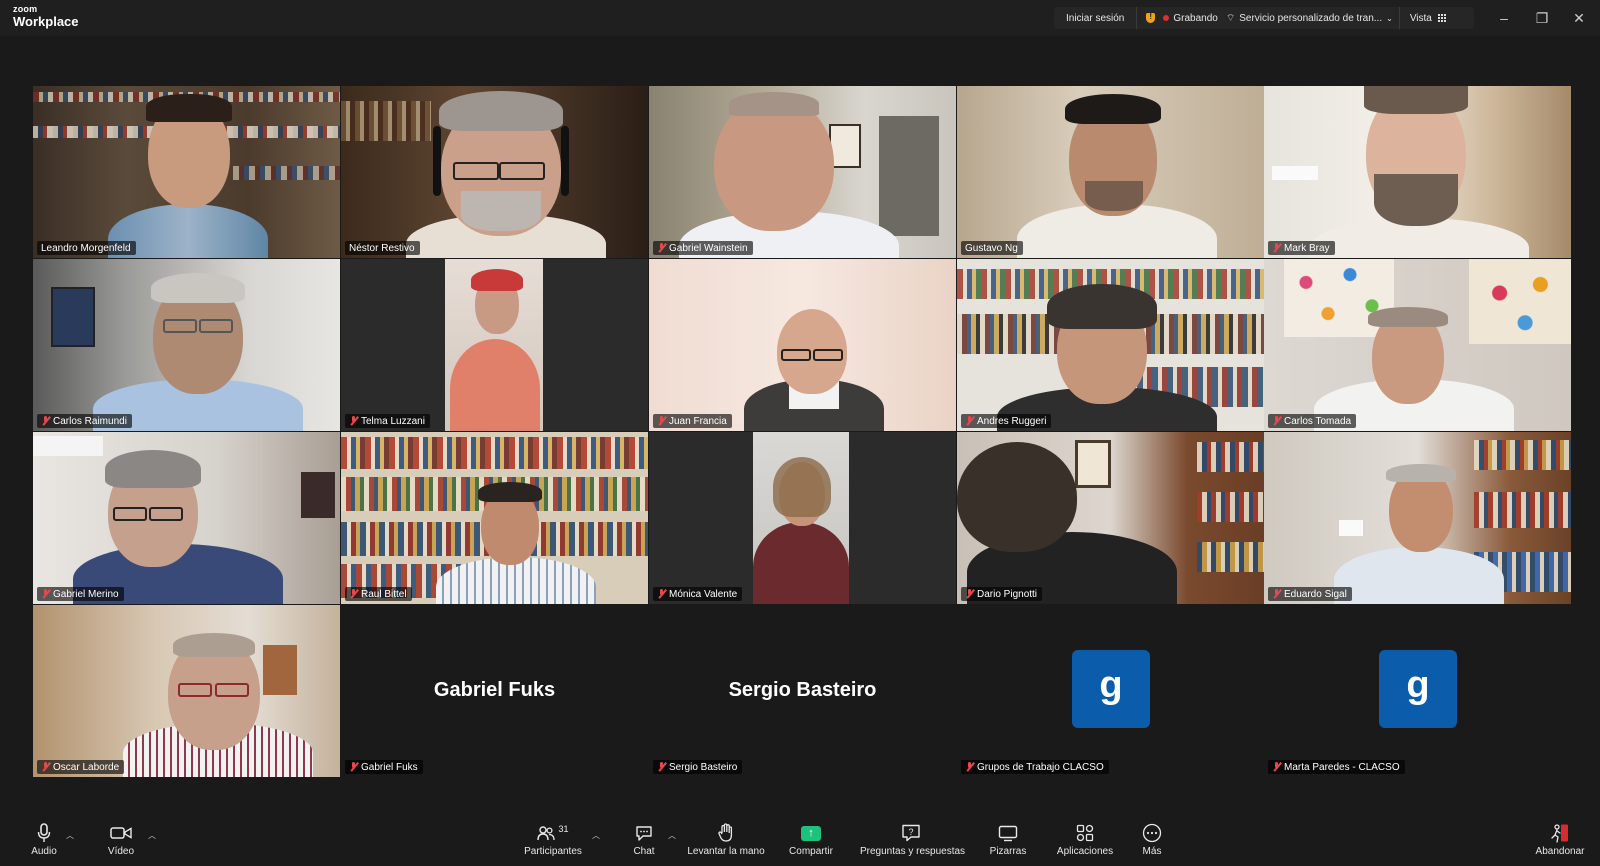 This screenshot has height=866, width=1600. Describe the element at coordinates (1096, 18) in the screenshot. I see `sign-in-button: Iniciar sesión` at that location.